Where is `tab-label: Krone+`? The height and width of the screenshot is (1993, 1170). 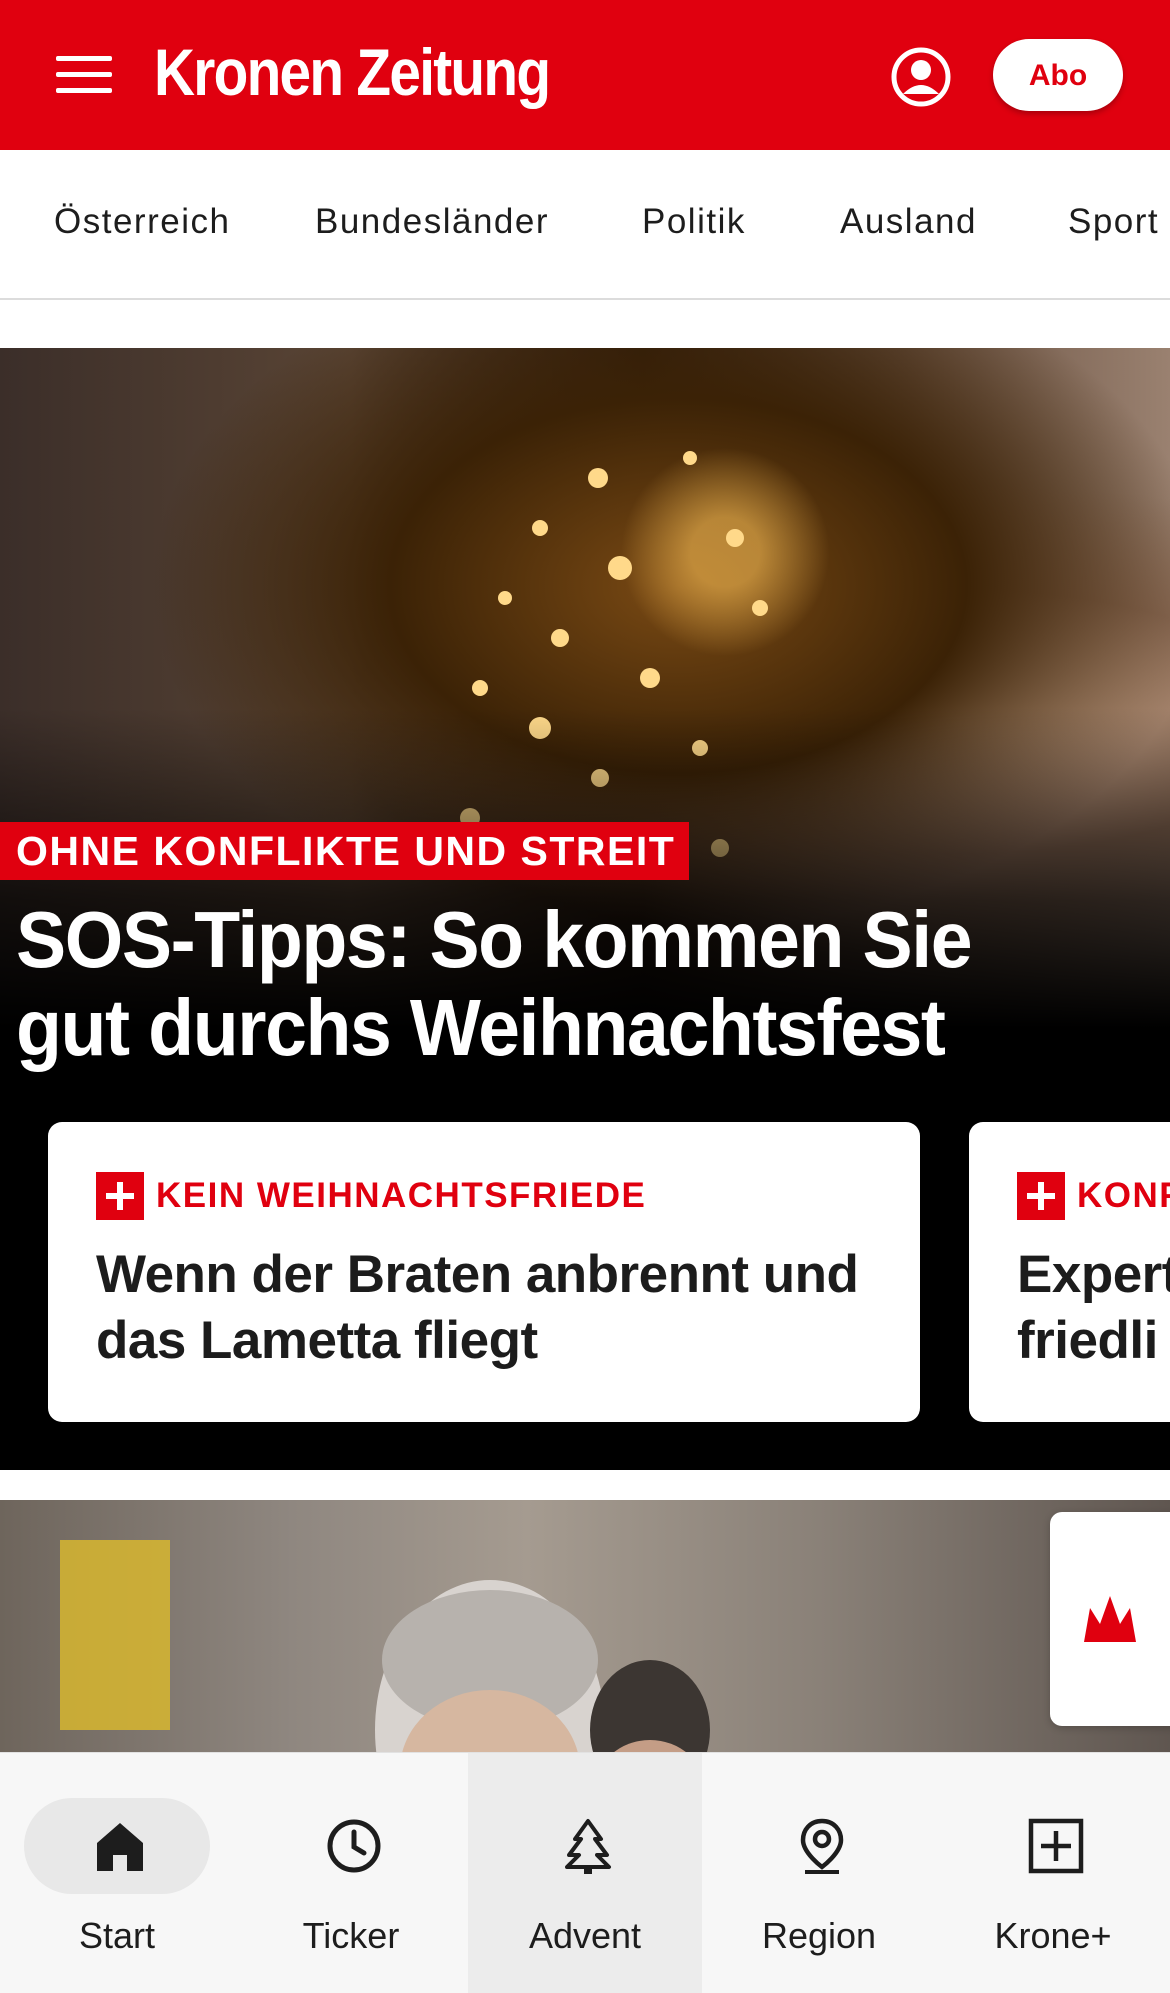
tab-label: Krone+ is located at coordinates (1053, 1935).